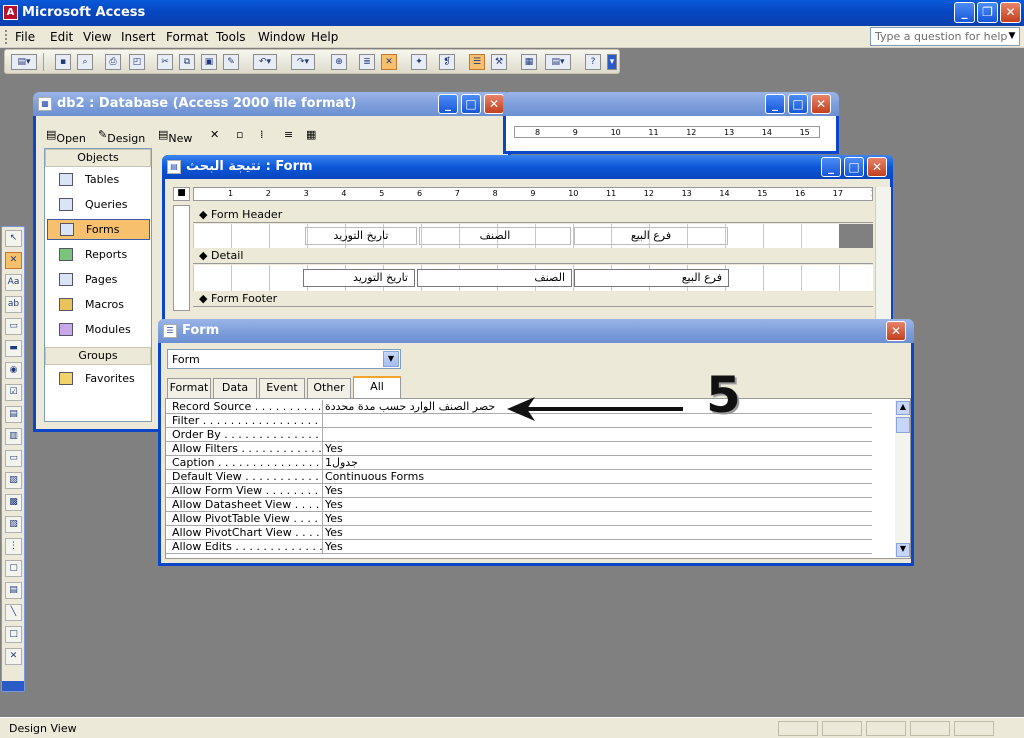 This screenshot has height=738, width=1024. I want to click on design-button: ✎ Design, so click(121, 136).